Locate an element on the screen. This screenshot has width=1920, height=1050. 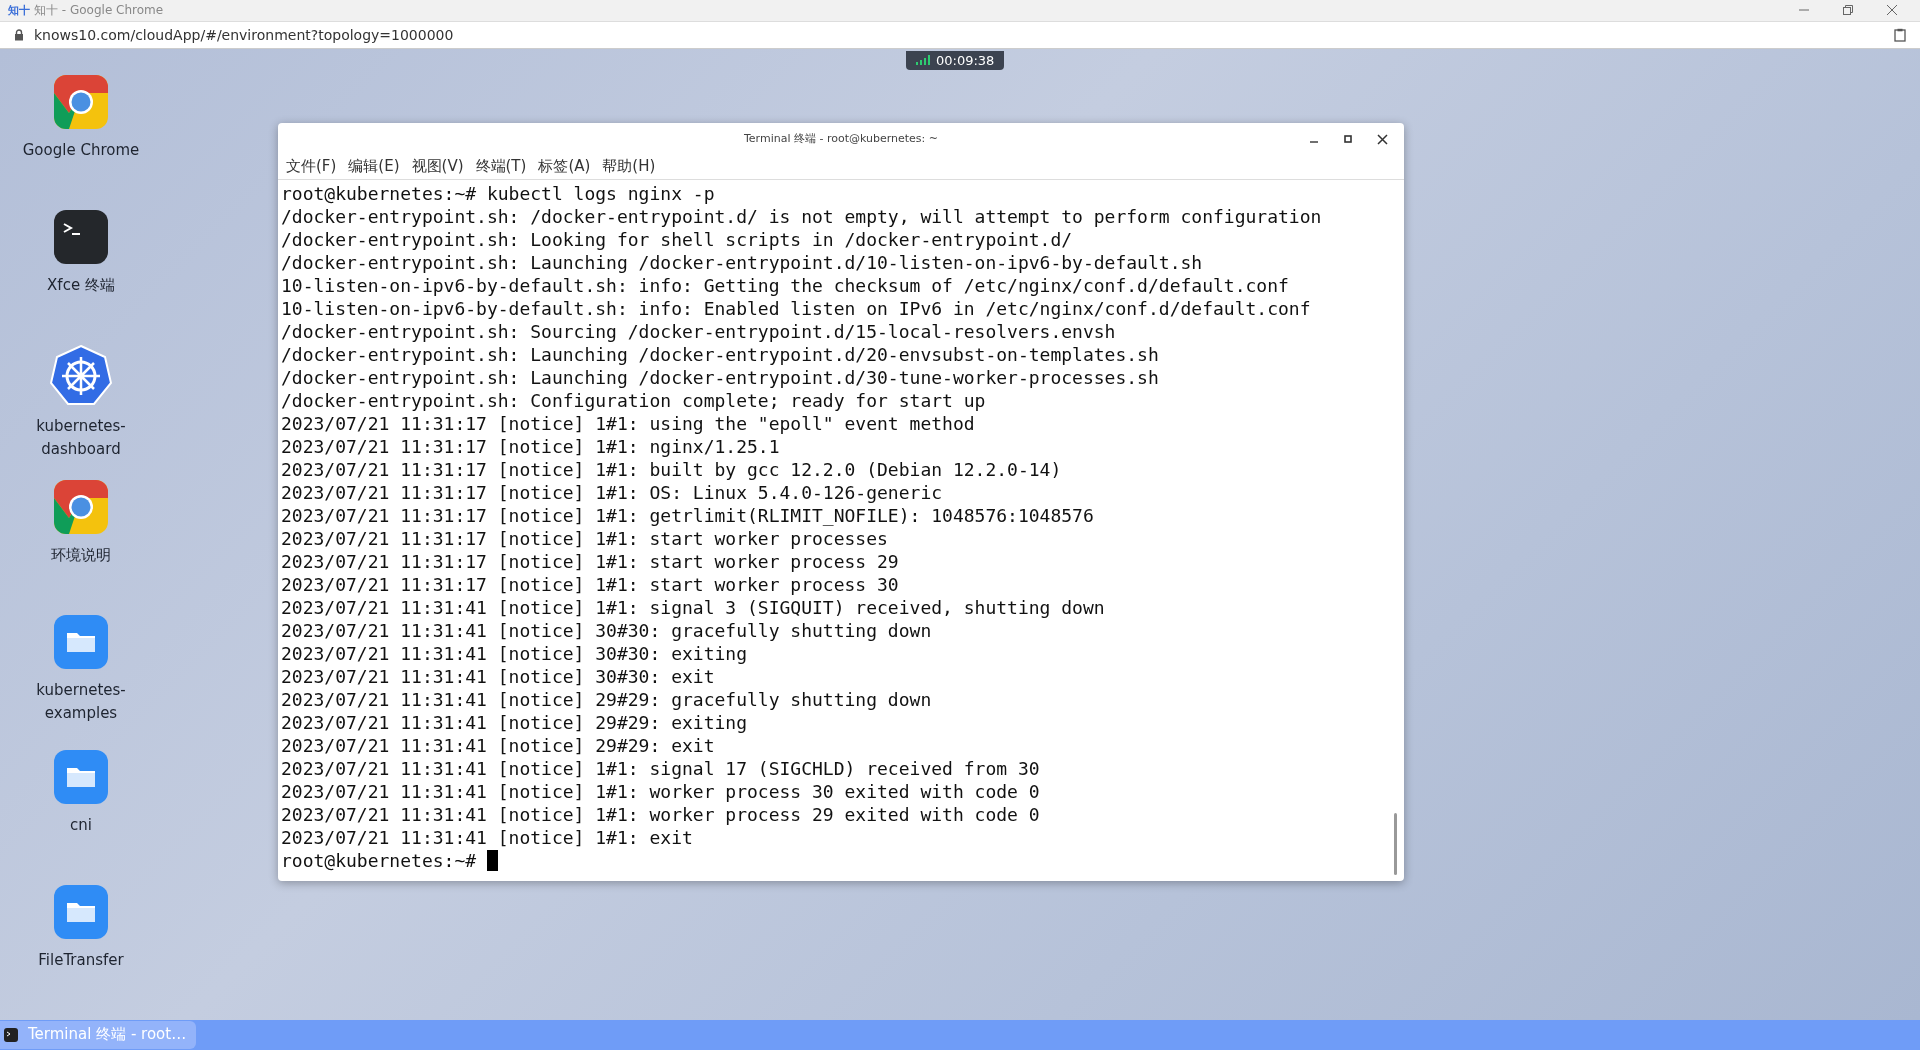
terminal-line: 2023/07/21 11:31:17 [notice] 1#1: using the "epoll" event method is located at coordinates (628, 423).